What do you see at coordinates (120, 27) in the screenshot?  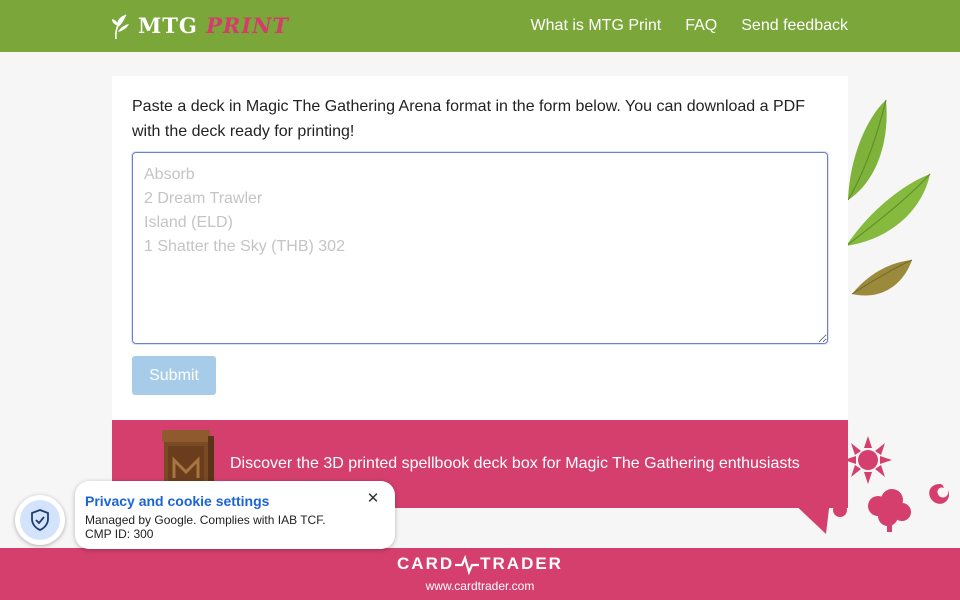 I see `brand-feather-icon` at bounding box center [120, 27].